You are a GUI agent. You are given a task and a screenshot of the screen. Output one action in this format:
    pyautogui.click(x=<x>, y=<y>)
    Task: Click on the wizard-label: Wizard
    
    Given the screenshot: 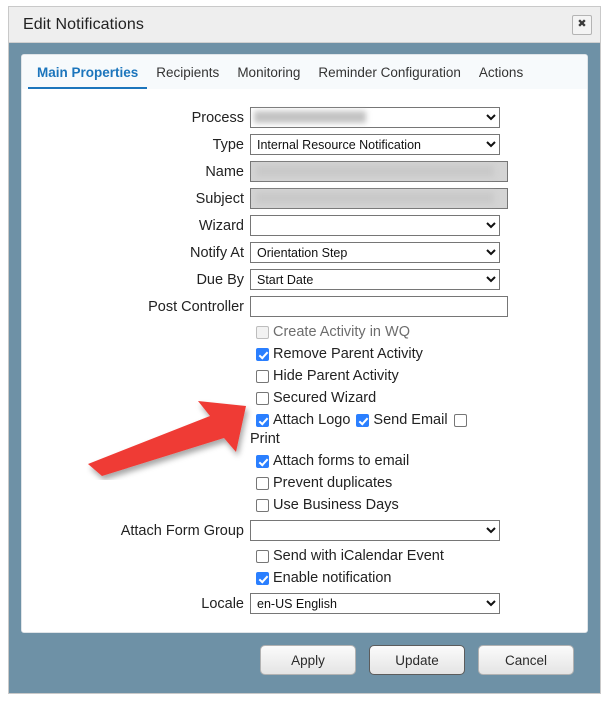 What is the action you would take?
    pyautogui.click(x=221, y=225)
    